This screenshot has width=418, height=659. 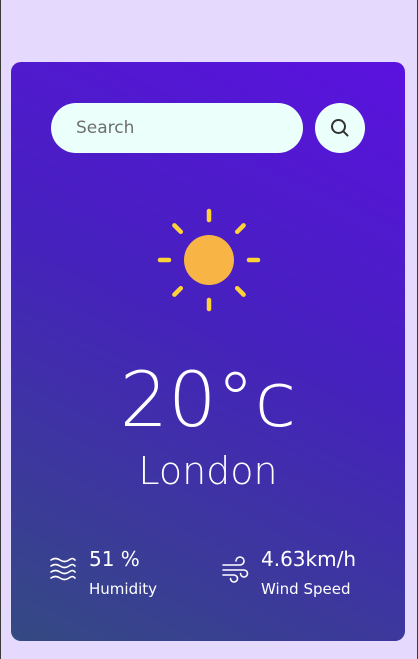 What do you see at coordinates (177, 128) in the screenshot?
I see `search-input` at bounding box center [177, 128].